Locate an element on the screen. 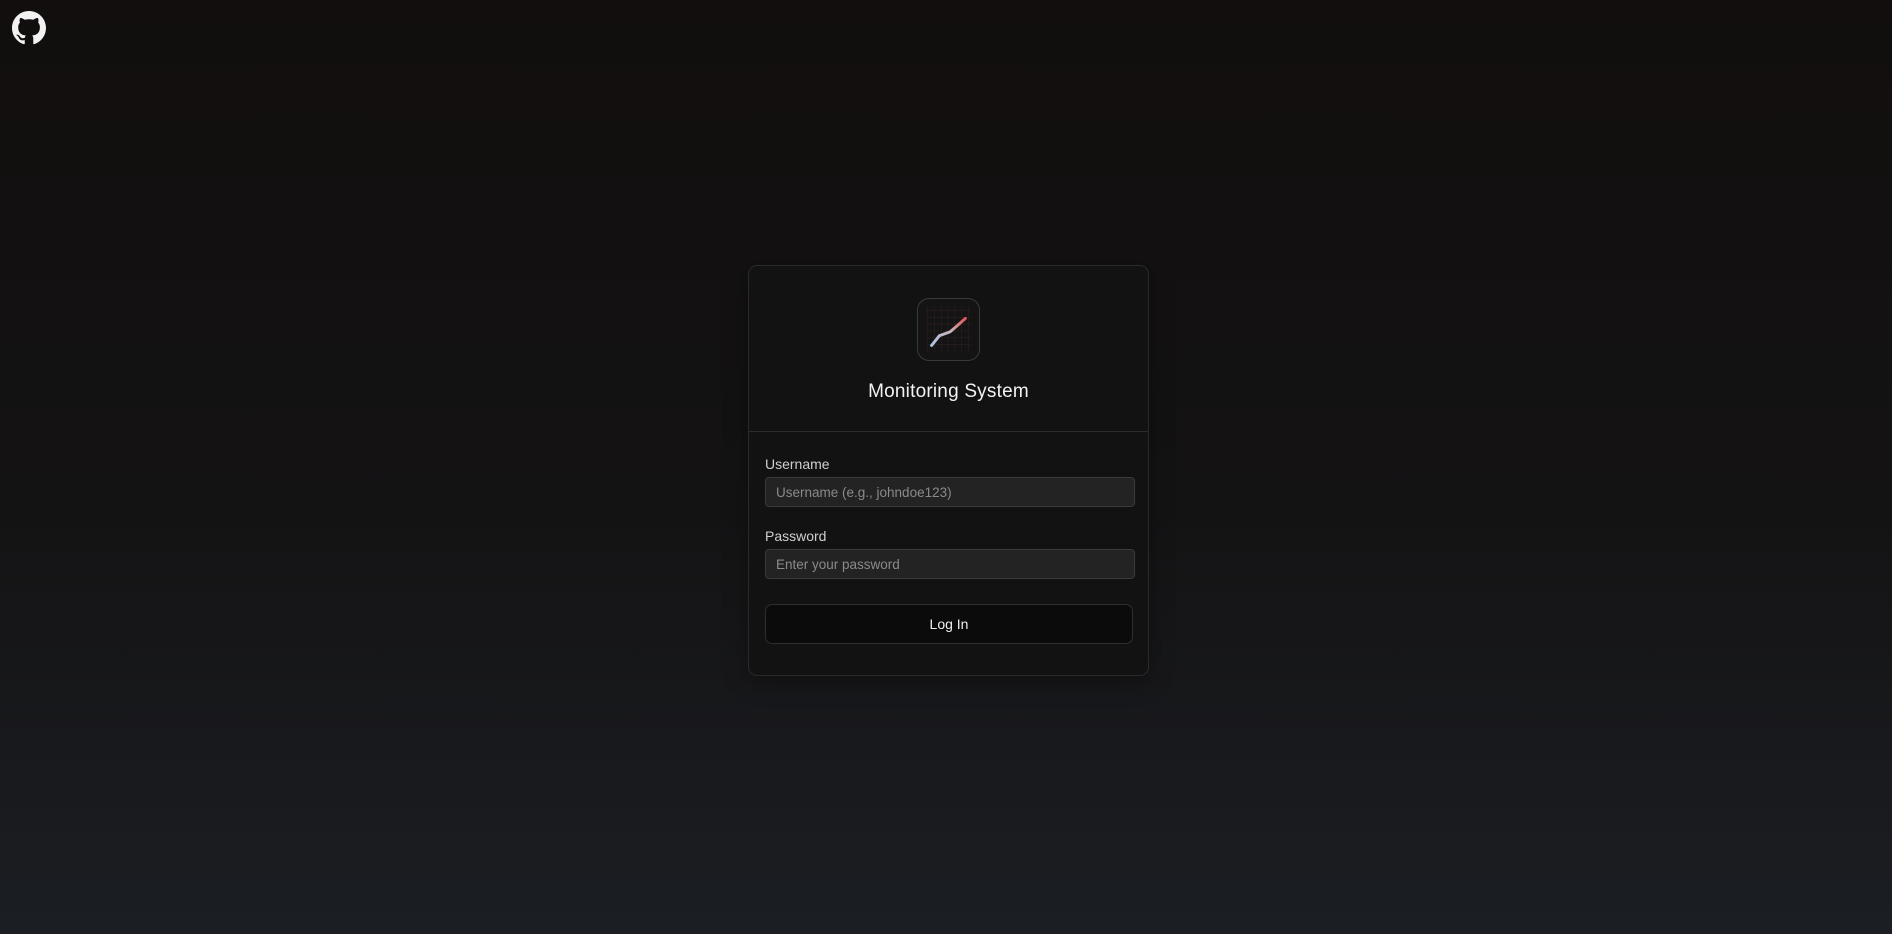  password-input is located at coordinates (950, 564).